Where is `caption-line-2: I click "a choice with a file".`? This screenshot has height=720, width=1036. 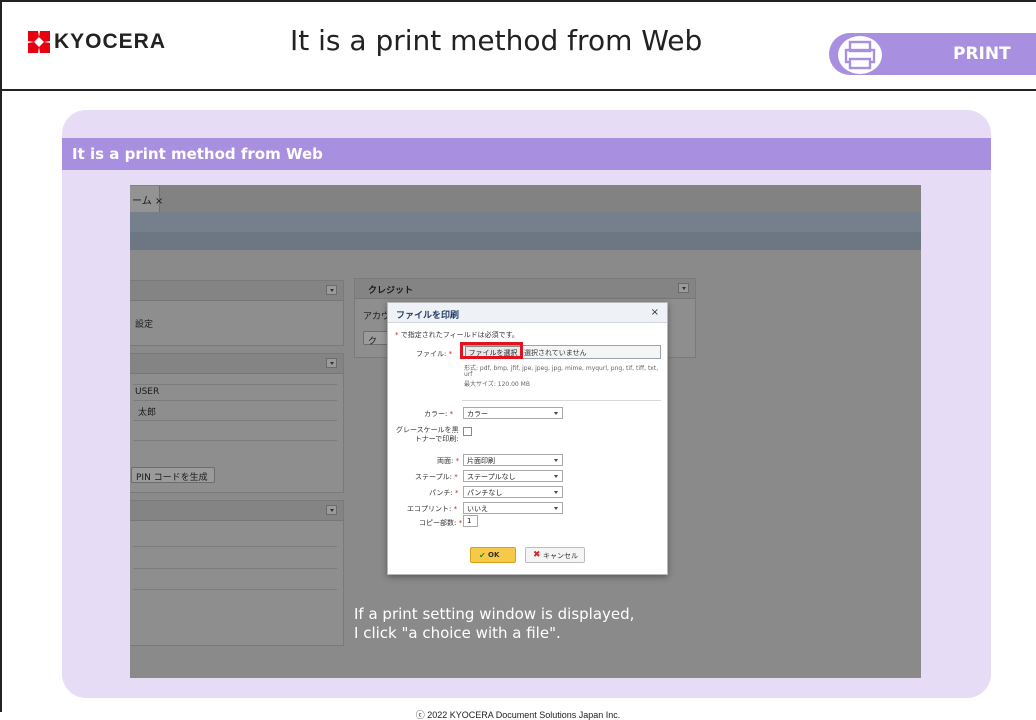
caption-line-2: I click "a choice with a file". is located at coordinates (457, 633).